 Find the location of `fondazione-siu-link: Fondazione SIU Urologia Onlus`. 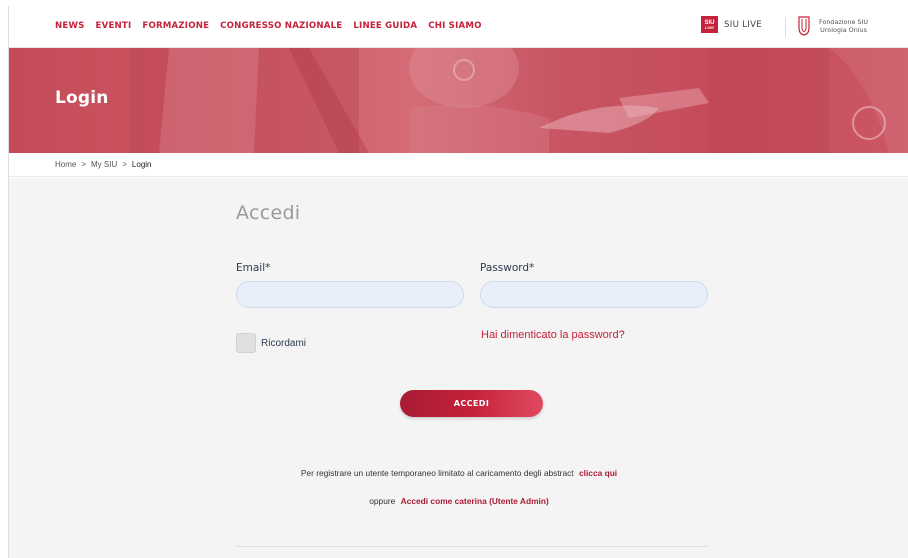

fondazione-siu-link: Fondazione SIU Urologia Onlus is located at coordinates (832, 26).